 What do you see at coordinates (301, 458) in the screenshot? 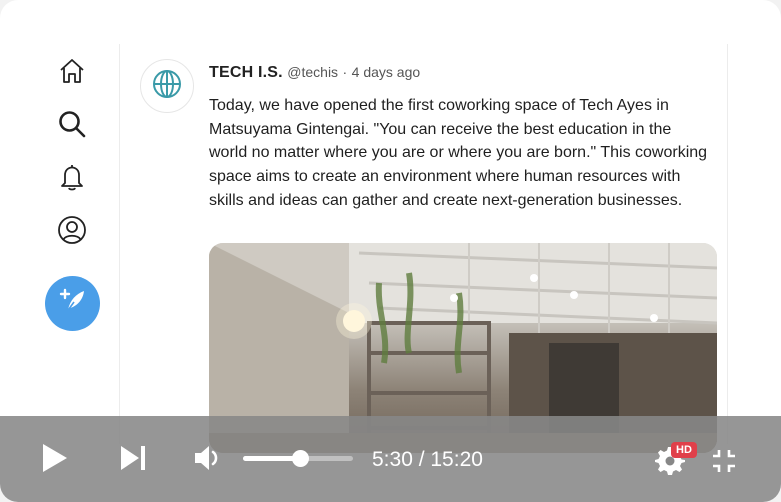
I see `volume-thumb` at bounding box center [301, 458].